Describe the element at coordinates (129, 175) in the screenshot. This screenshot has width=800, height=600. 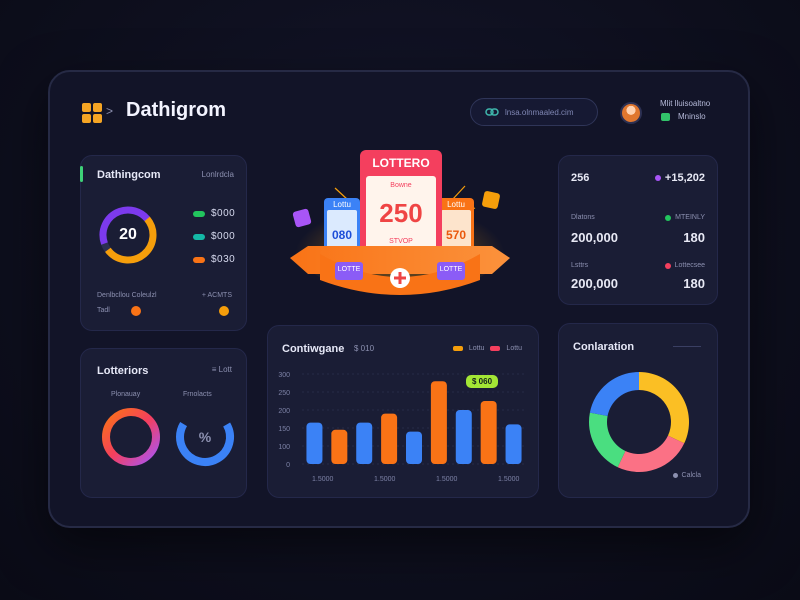
I see `overview-title: Dathingcom` at that location.